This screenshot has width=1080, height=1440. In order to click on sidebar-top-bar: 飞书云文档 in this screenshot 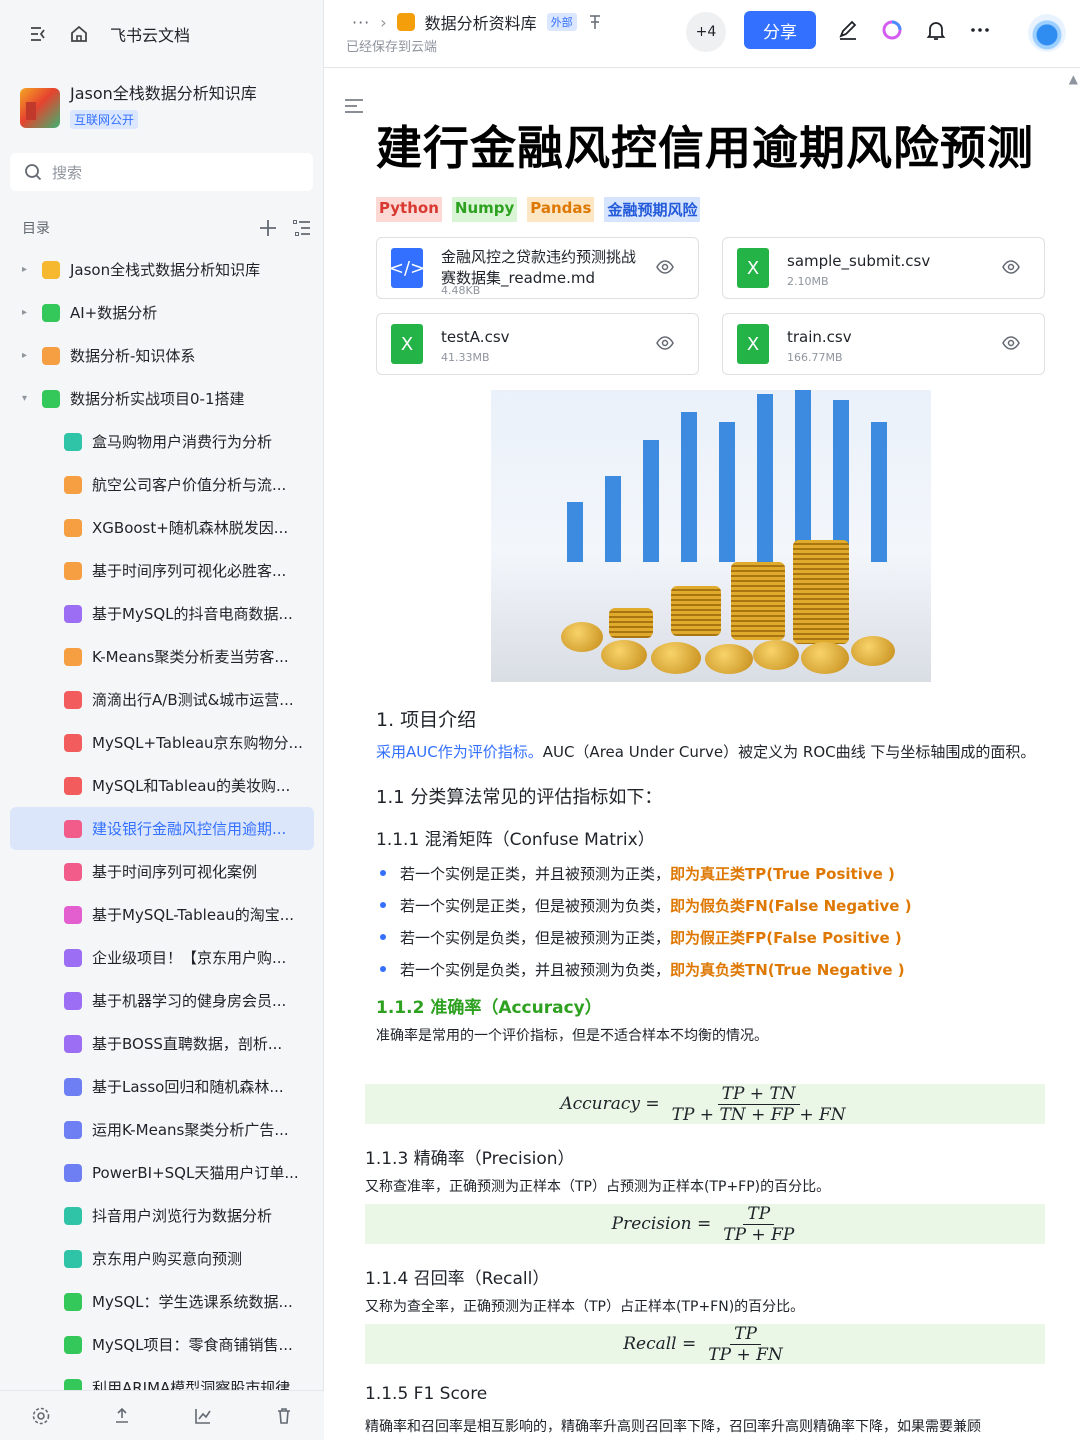, I will do `click(162, 34)`.